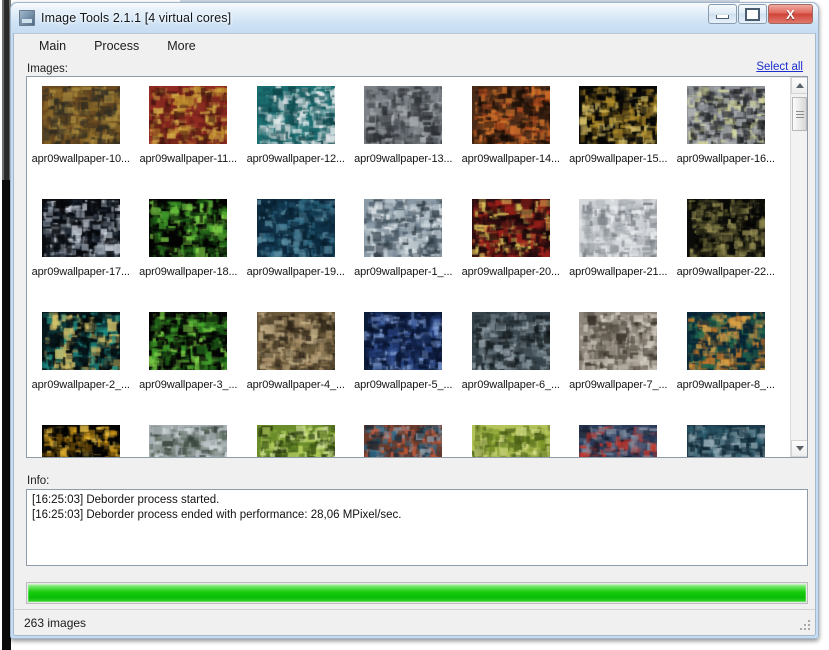 This screenshot has height=650, width=829. I want to click on info-log-line: [16:25:03] Deborder process started., so click(126, 500).